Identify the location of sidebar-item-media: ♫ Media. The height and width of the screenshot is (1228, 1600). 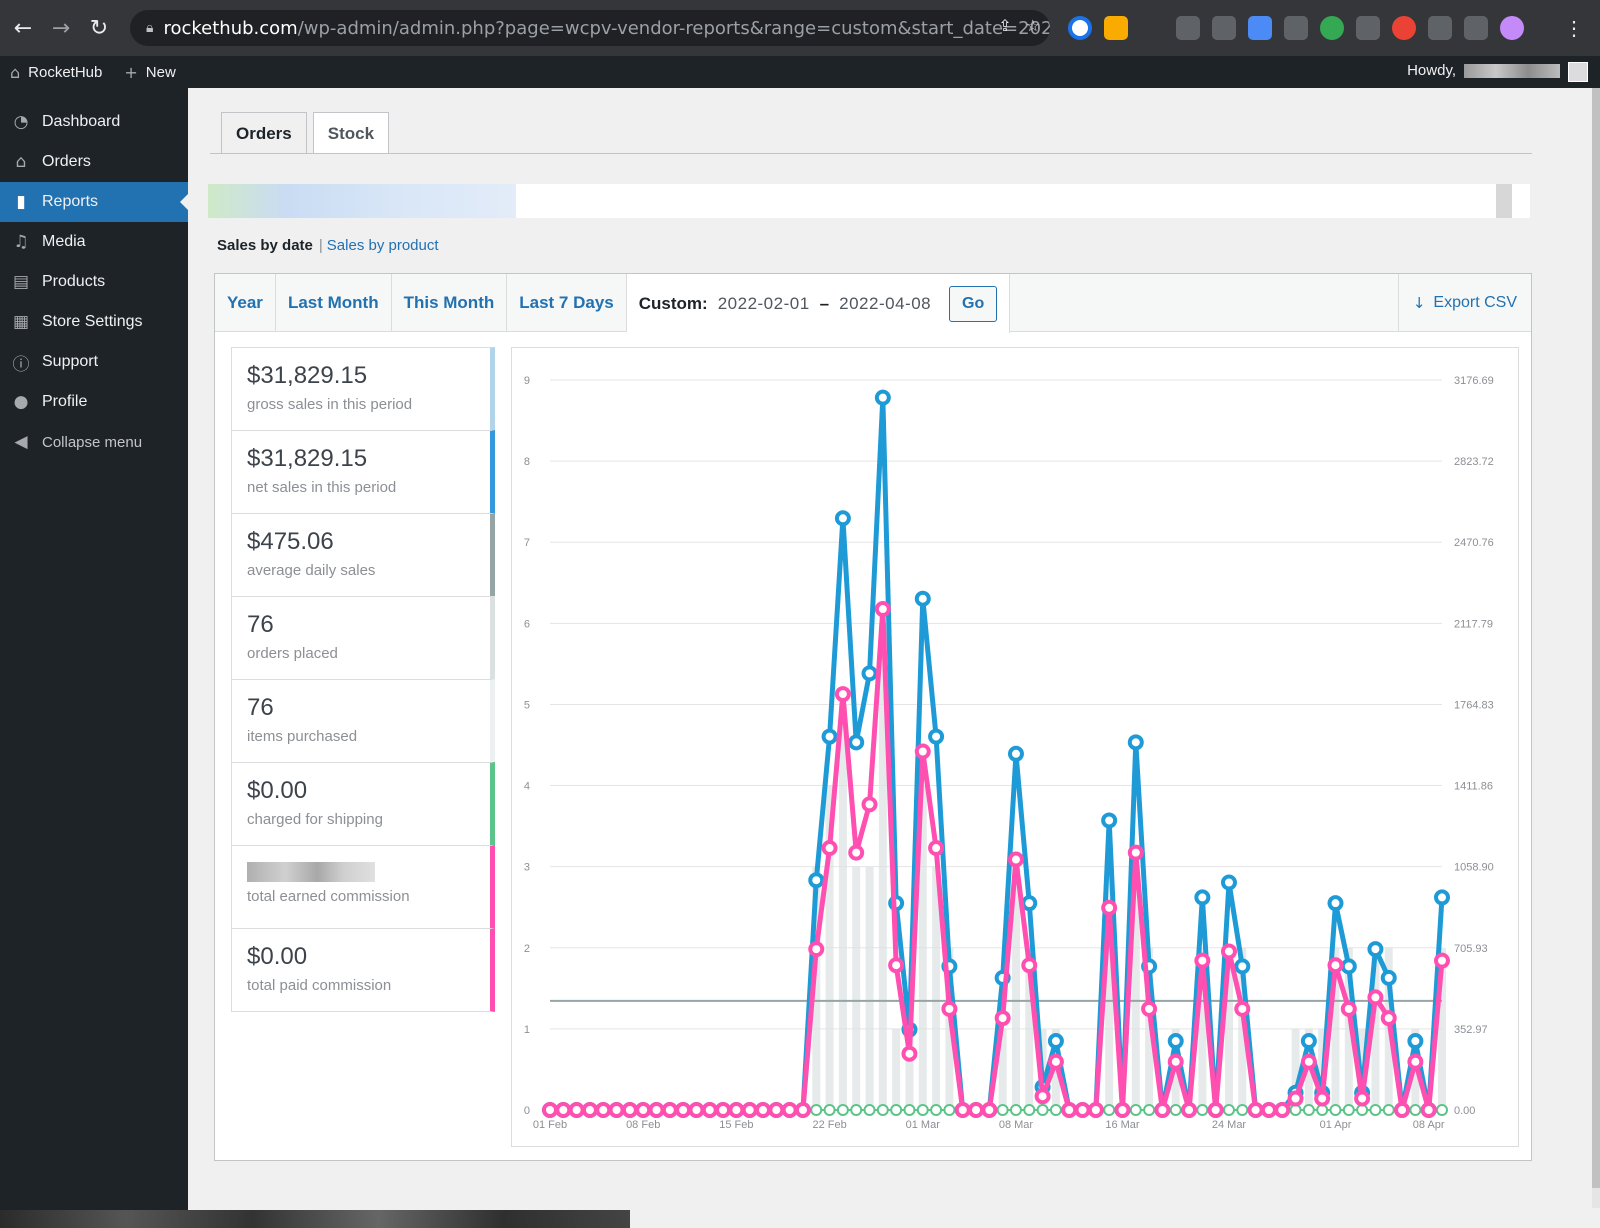
(94, 242).